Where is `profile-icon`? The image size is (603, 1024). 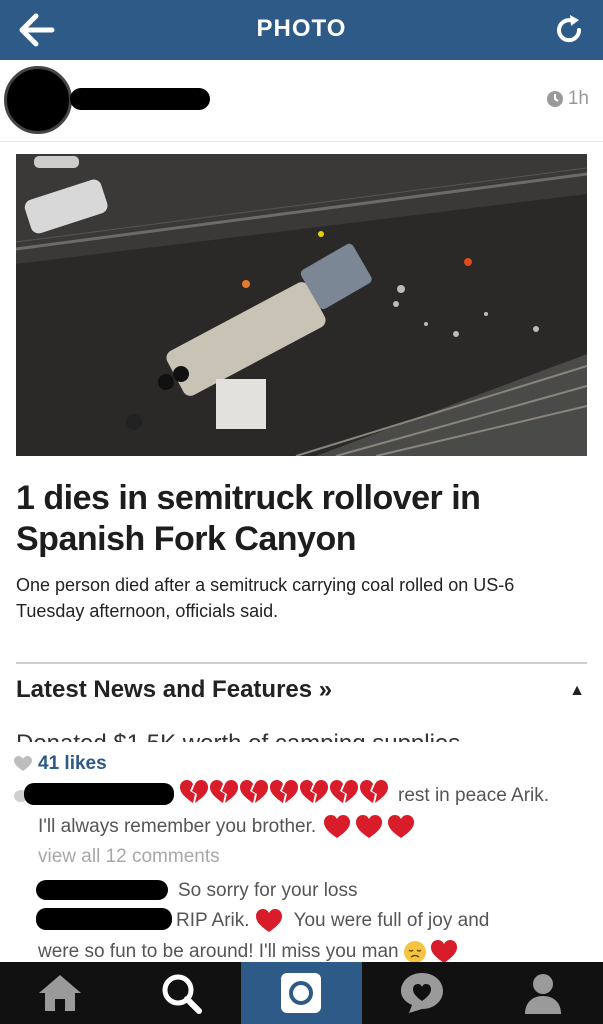
profile-icon is located at coordinates (542, 994).